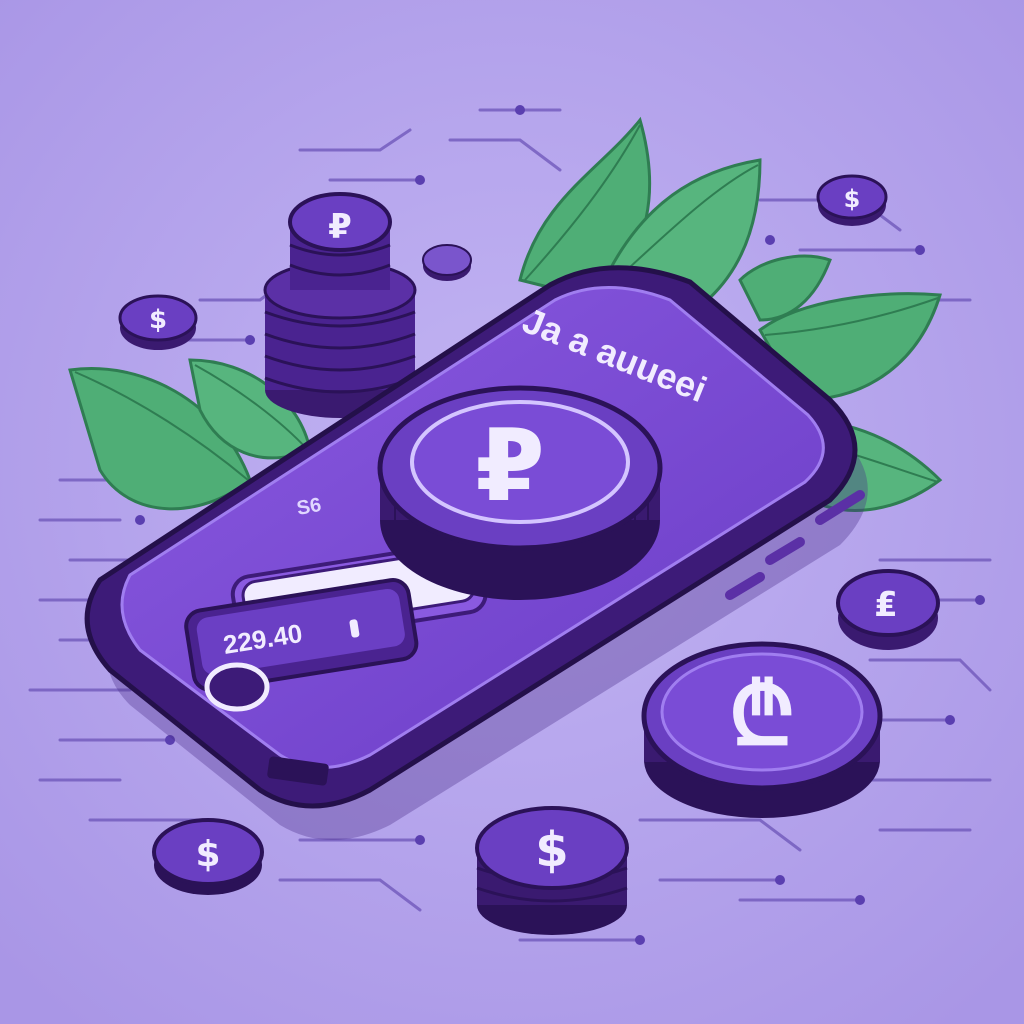 The width and height of the screenshot is (1024, 1024). I want to click on main-coin: ₽, so click(520, 492).